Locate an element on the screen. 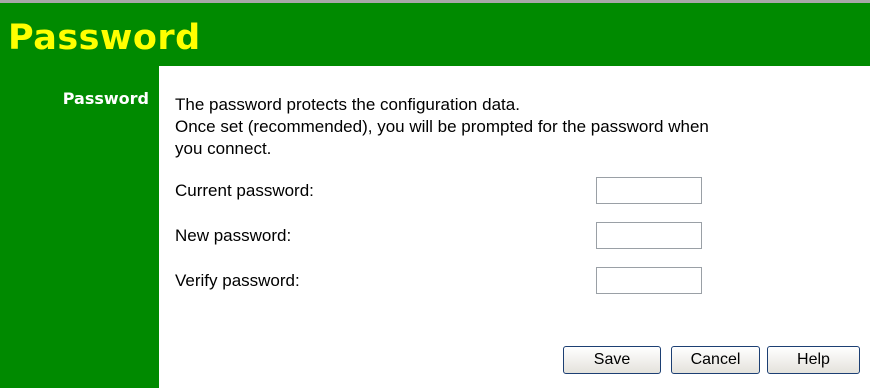  current-password-label: Current password: is located at coordinates (244, 190).